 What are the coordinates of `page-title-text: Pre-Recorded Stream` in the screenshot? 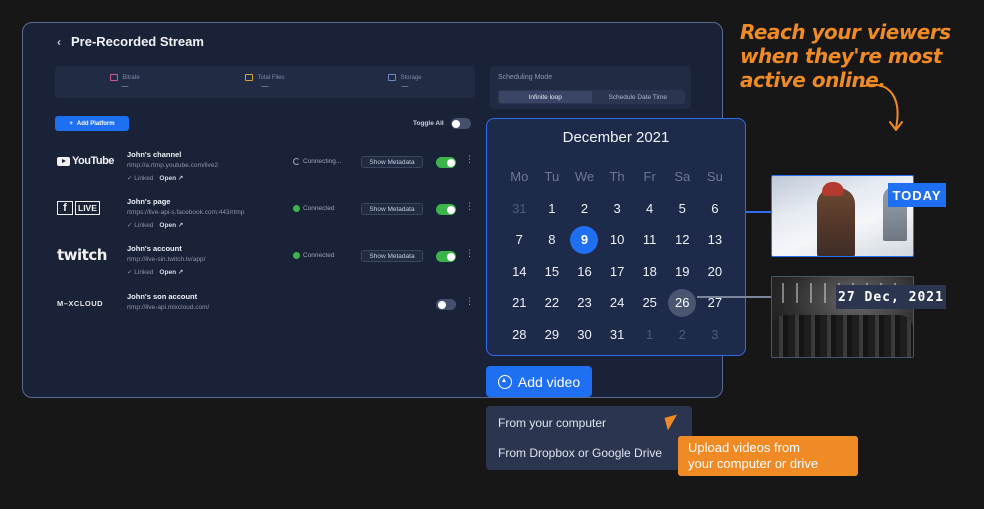 It's located at (137, 41).